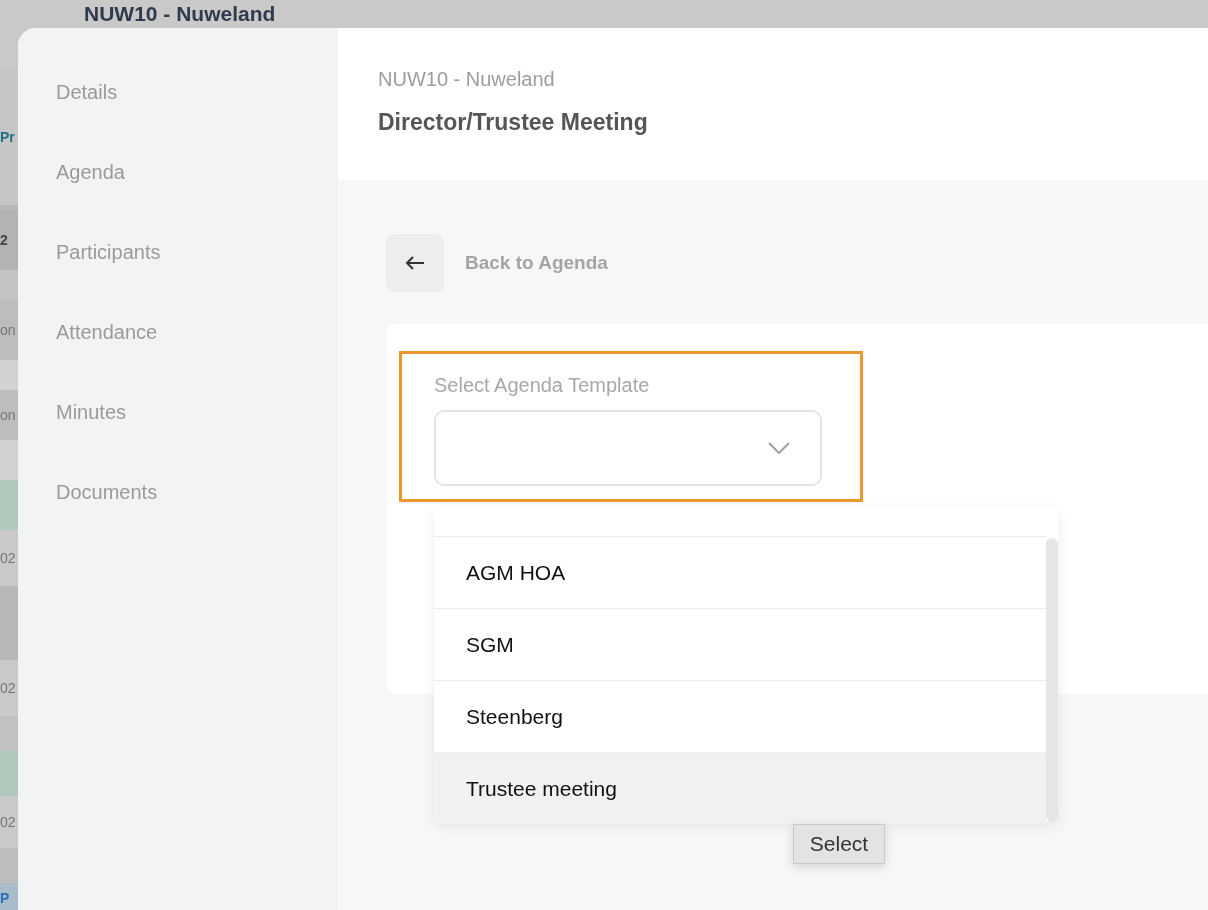  What do you see at coordinates (779, 448) in the screenshot?
I see `chevron-down-icon` at bounding box center [779, 448].